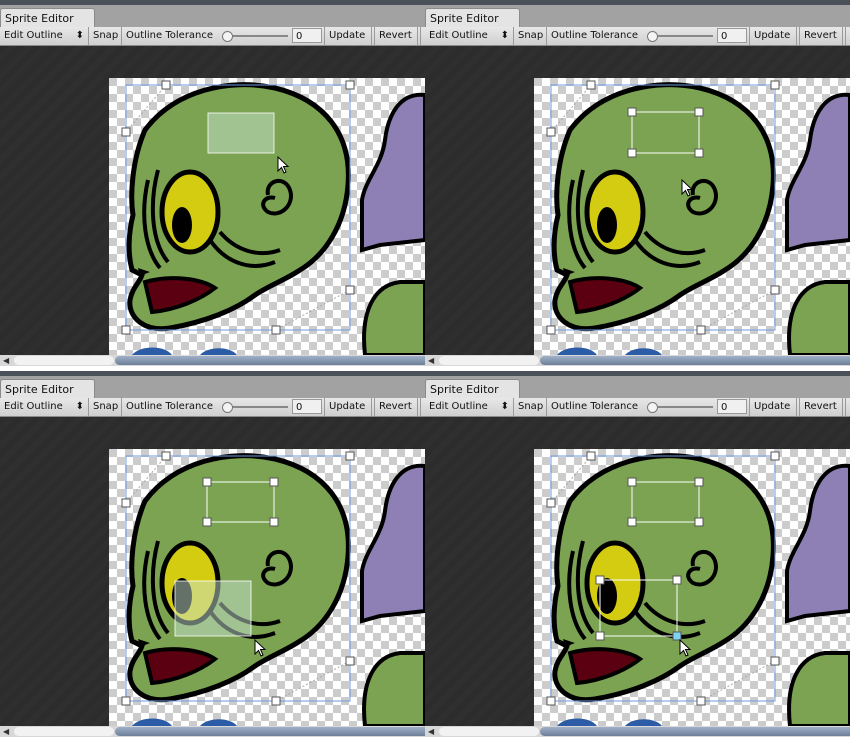 The width and height of the screenshot is (850, 737). I want to click on outline-shapes, so click(241, 133).